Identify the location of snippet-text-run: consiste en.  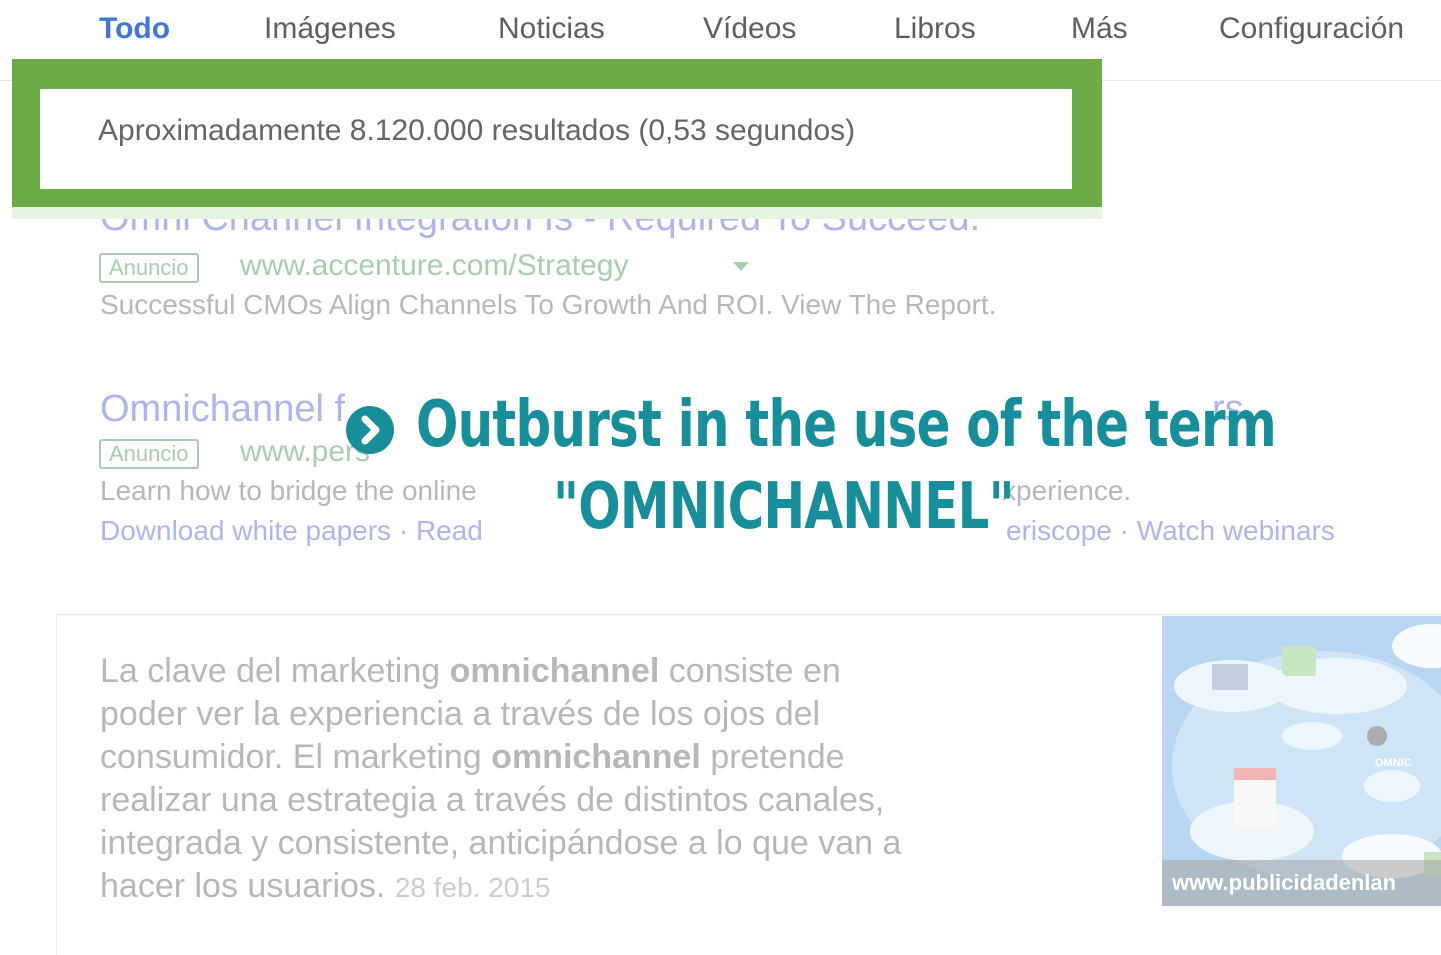
(750, 671).